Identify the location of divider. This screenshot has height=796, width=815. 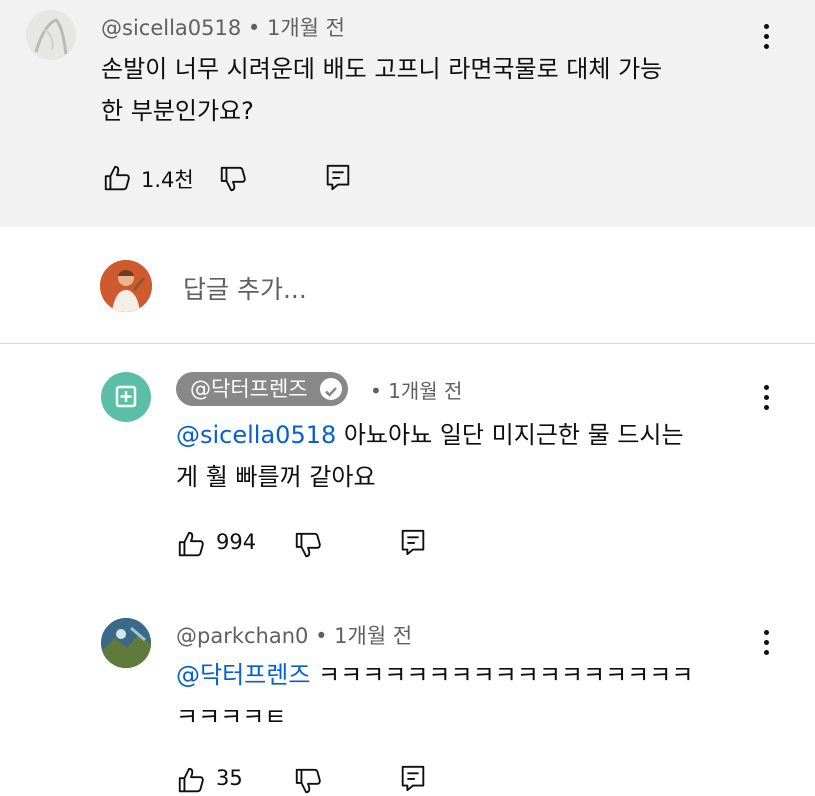
(407, 343).